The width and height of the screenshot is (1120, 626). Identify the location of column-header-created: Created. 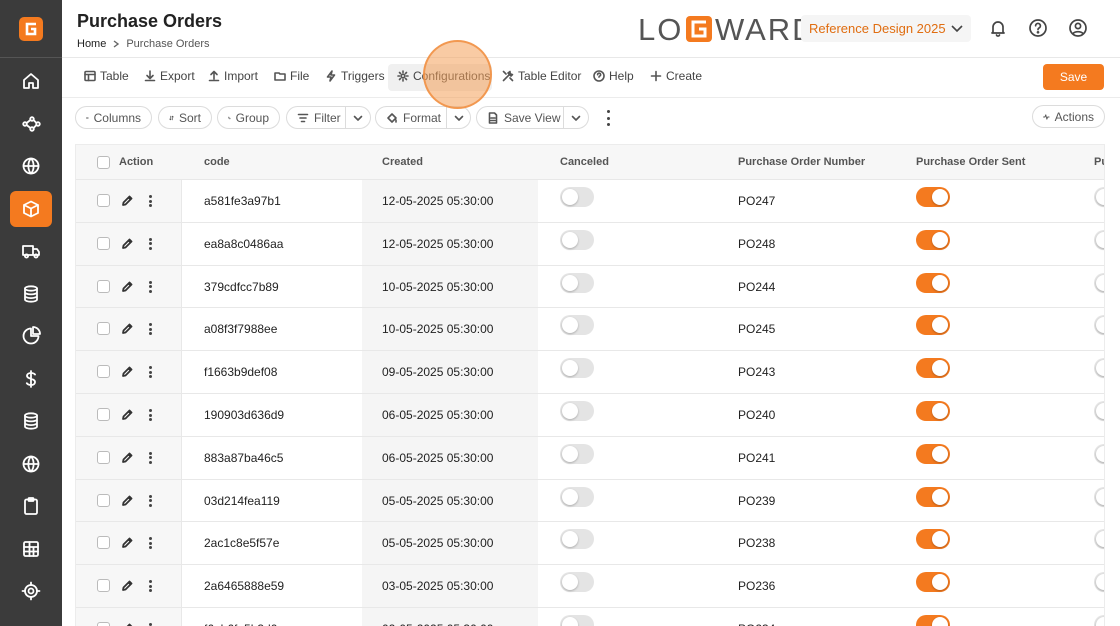
(402, 162).